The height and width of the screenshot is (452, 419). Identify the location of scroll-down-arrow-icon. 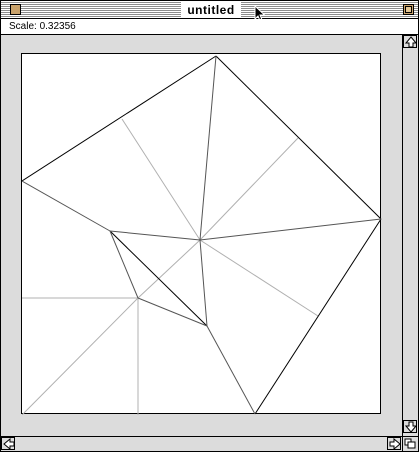
(410, 426).